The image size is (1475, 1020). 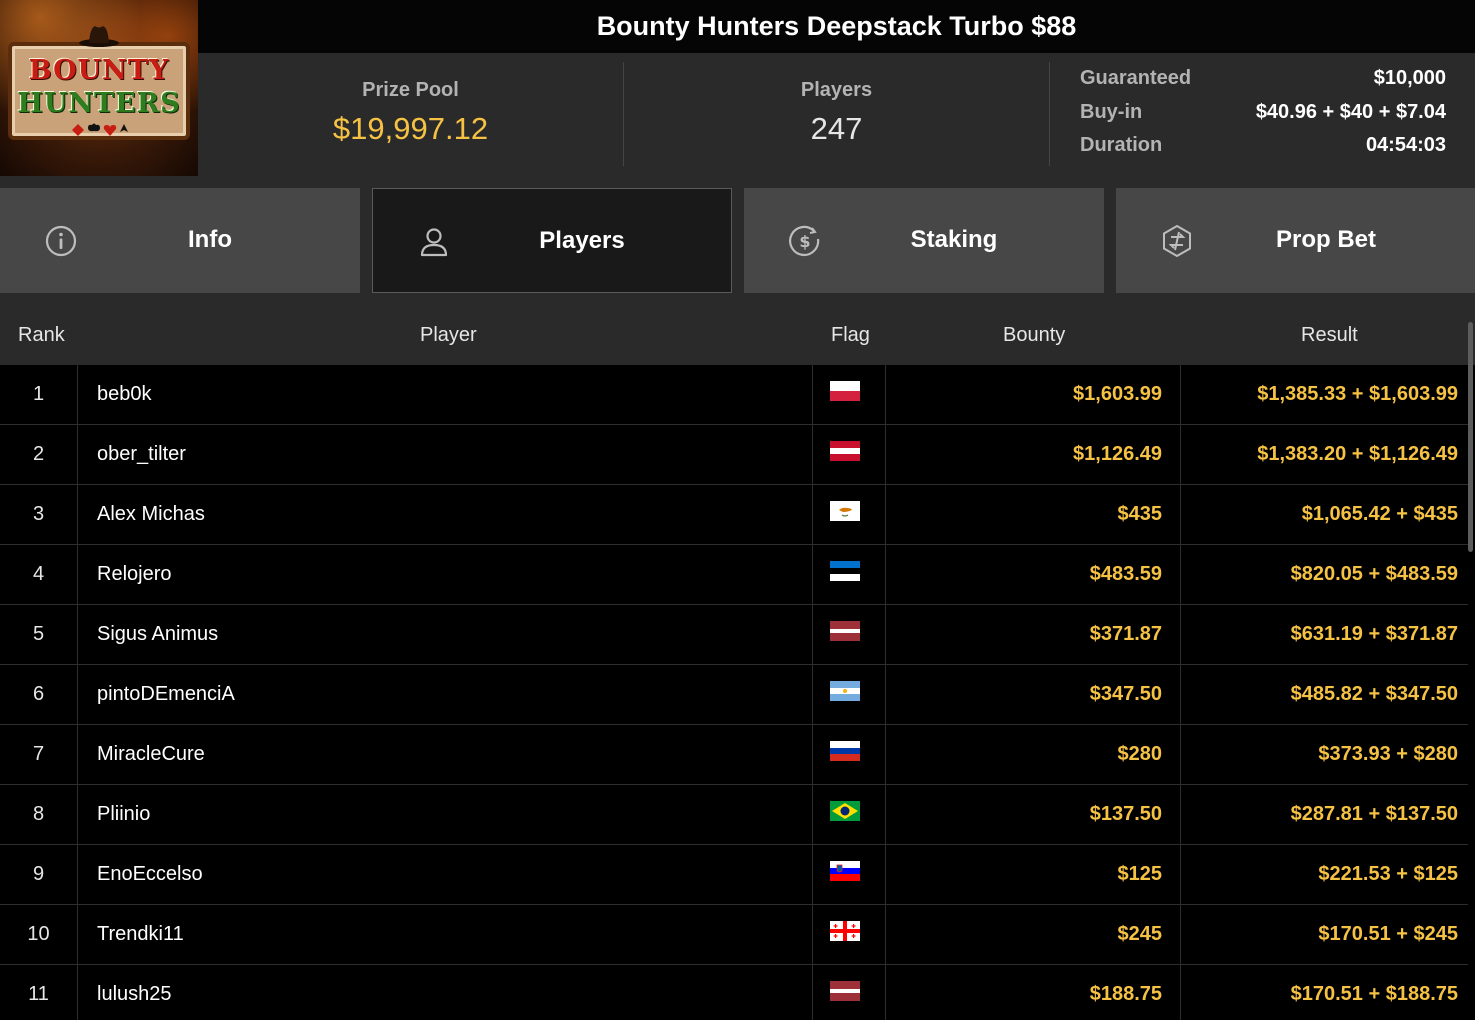 What do you see at coordinates (1329, 335) in the screenshot?
I see `column-header-result: Result` at bounding box center [1329, 335].